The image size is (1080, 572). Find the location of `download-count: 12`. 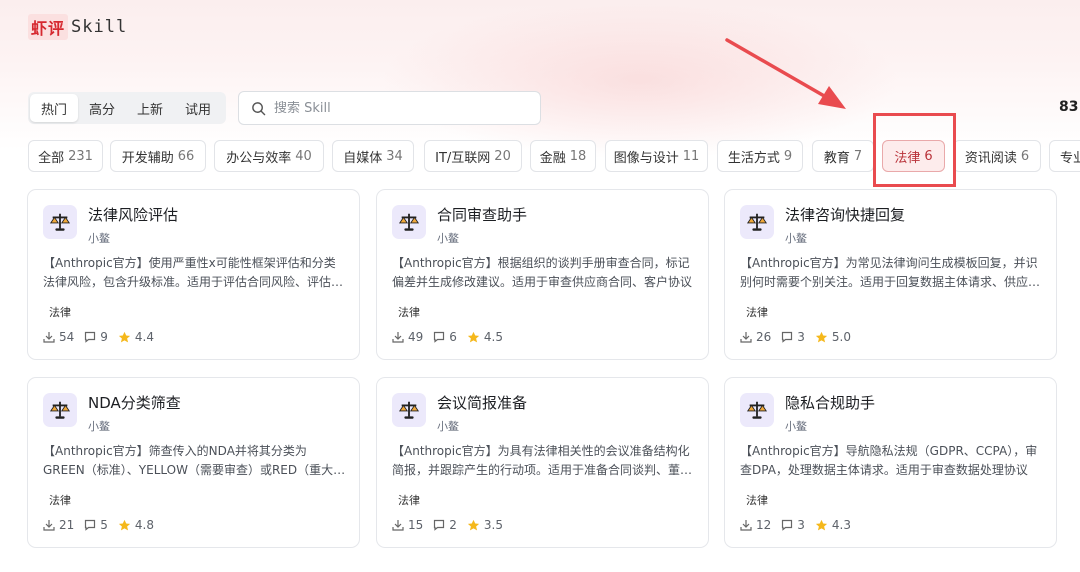

download-count: 12 is located at coordinates (764, 525).